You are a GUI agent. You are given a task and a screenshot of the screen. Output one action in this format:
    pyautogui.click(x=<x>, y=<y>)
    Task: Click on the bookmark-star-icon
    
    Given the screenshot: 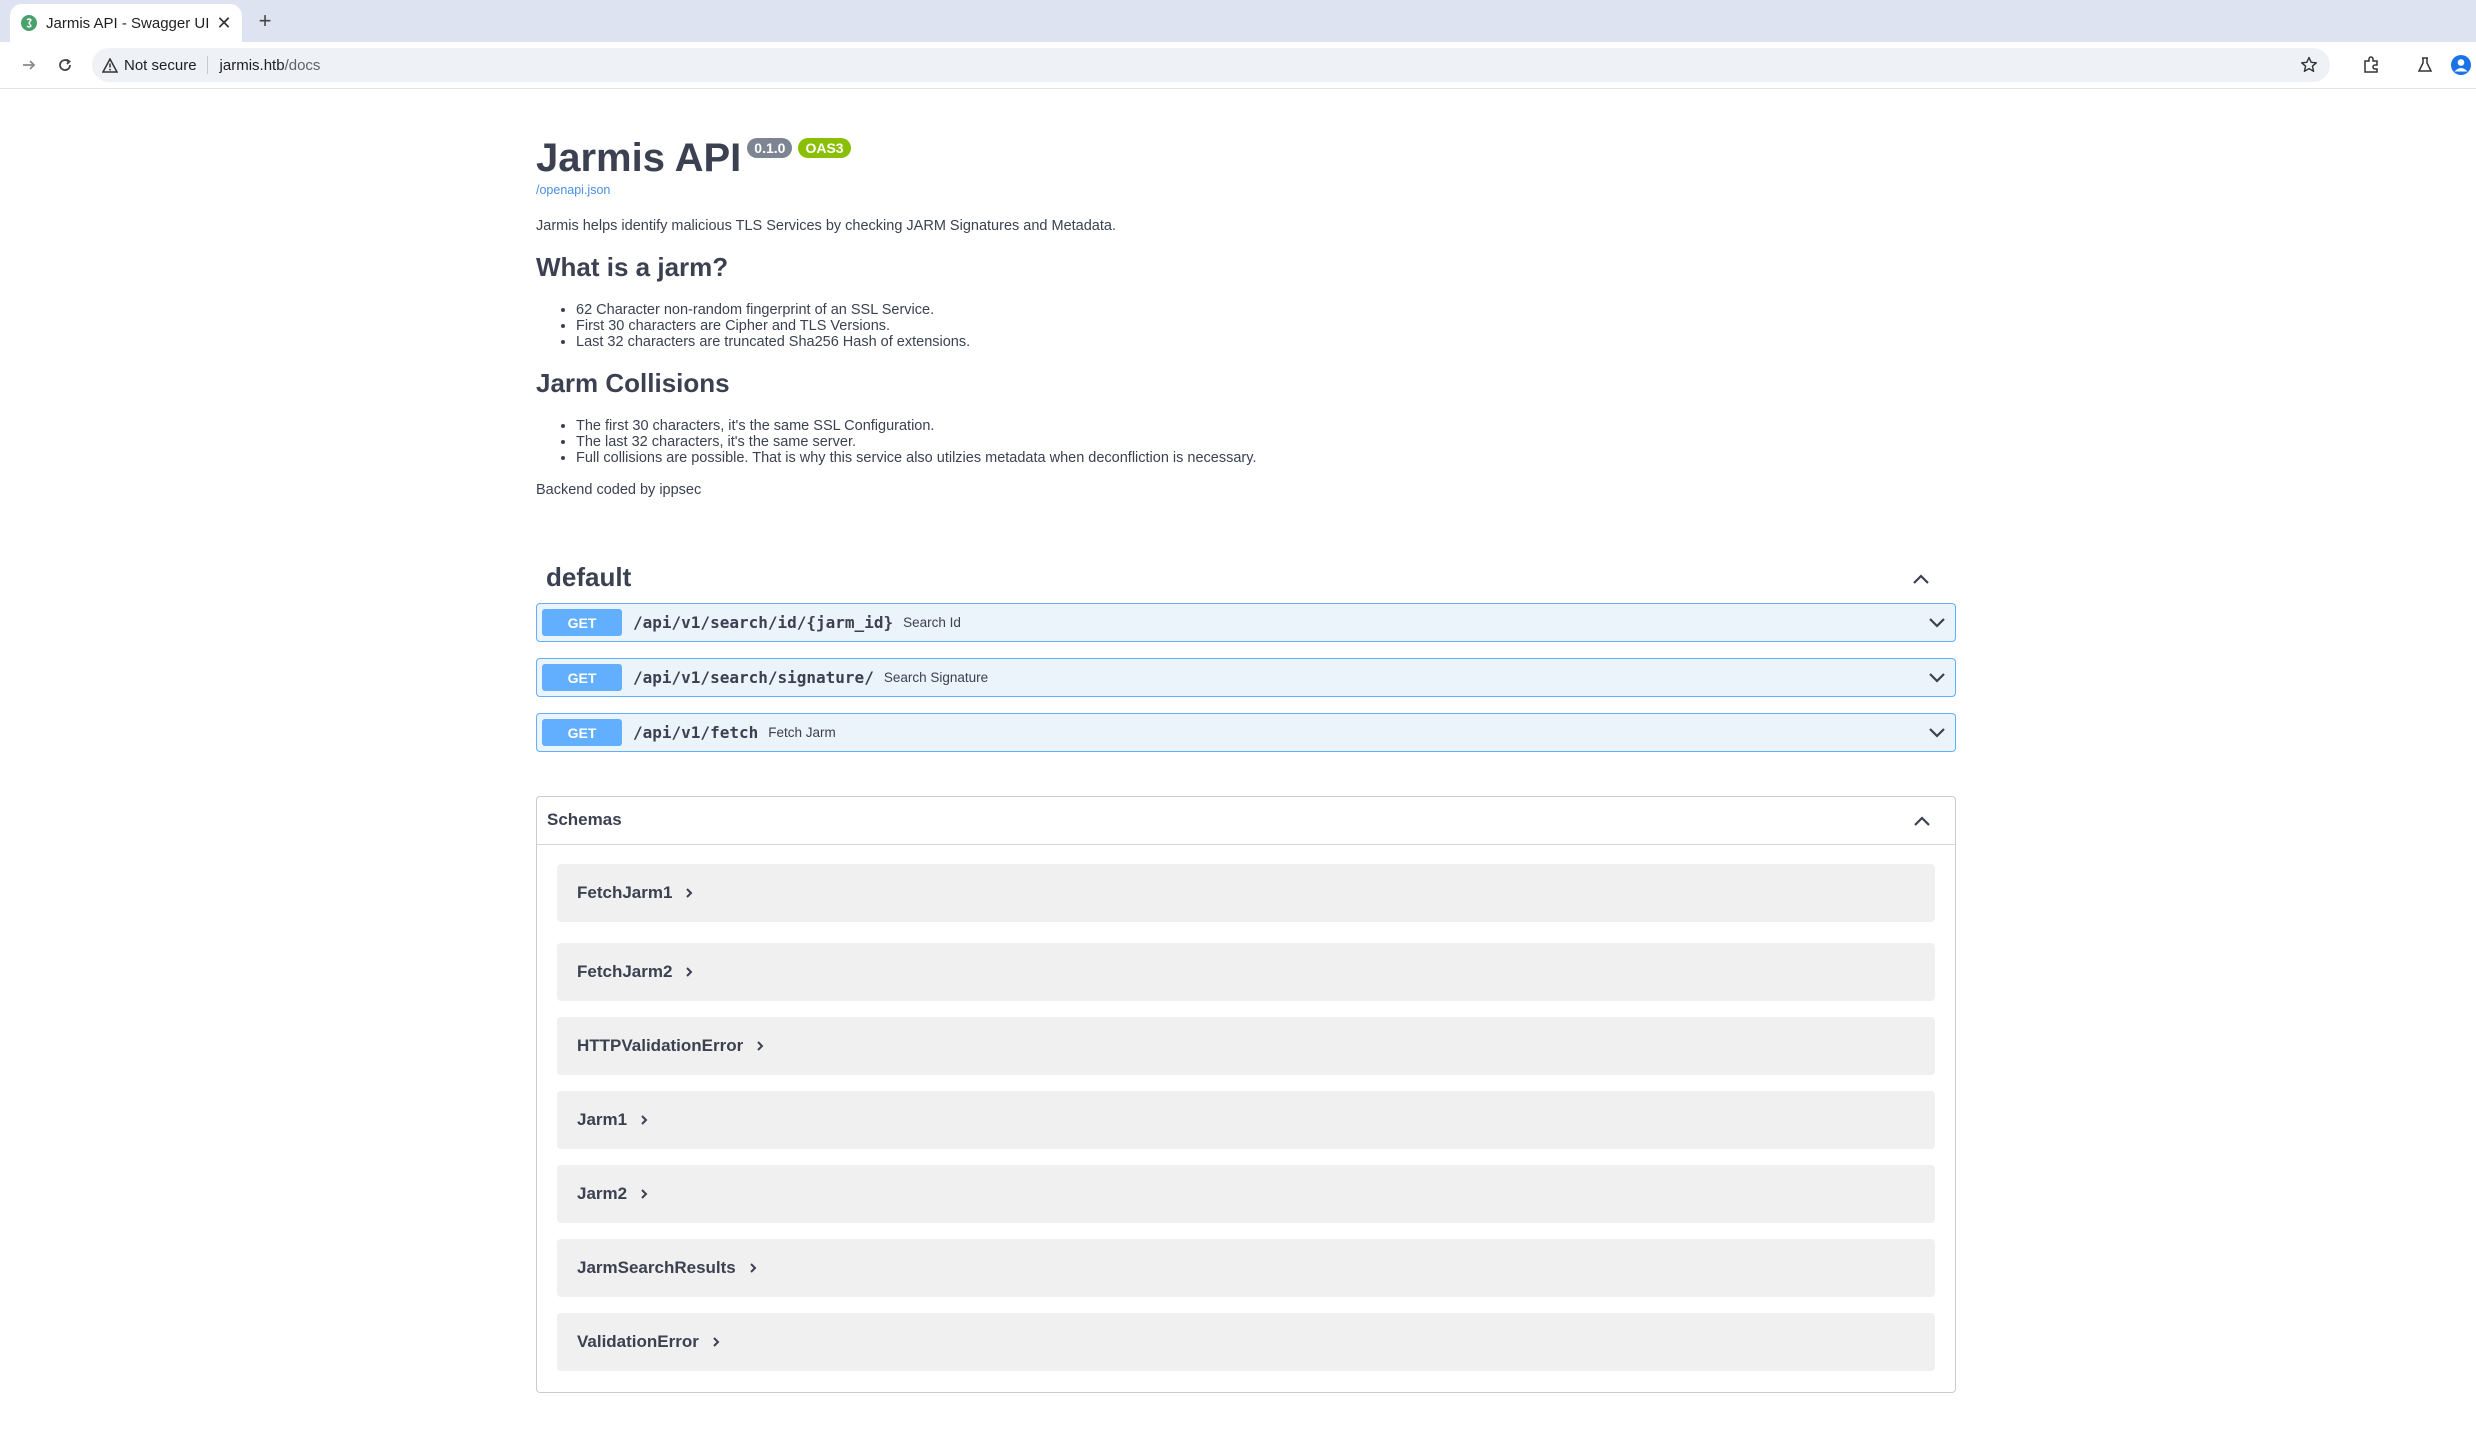 What is the action you would take?
    pyautogui.click(x=2309, y=65)
    